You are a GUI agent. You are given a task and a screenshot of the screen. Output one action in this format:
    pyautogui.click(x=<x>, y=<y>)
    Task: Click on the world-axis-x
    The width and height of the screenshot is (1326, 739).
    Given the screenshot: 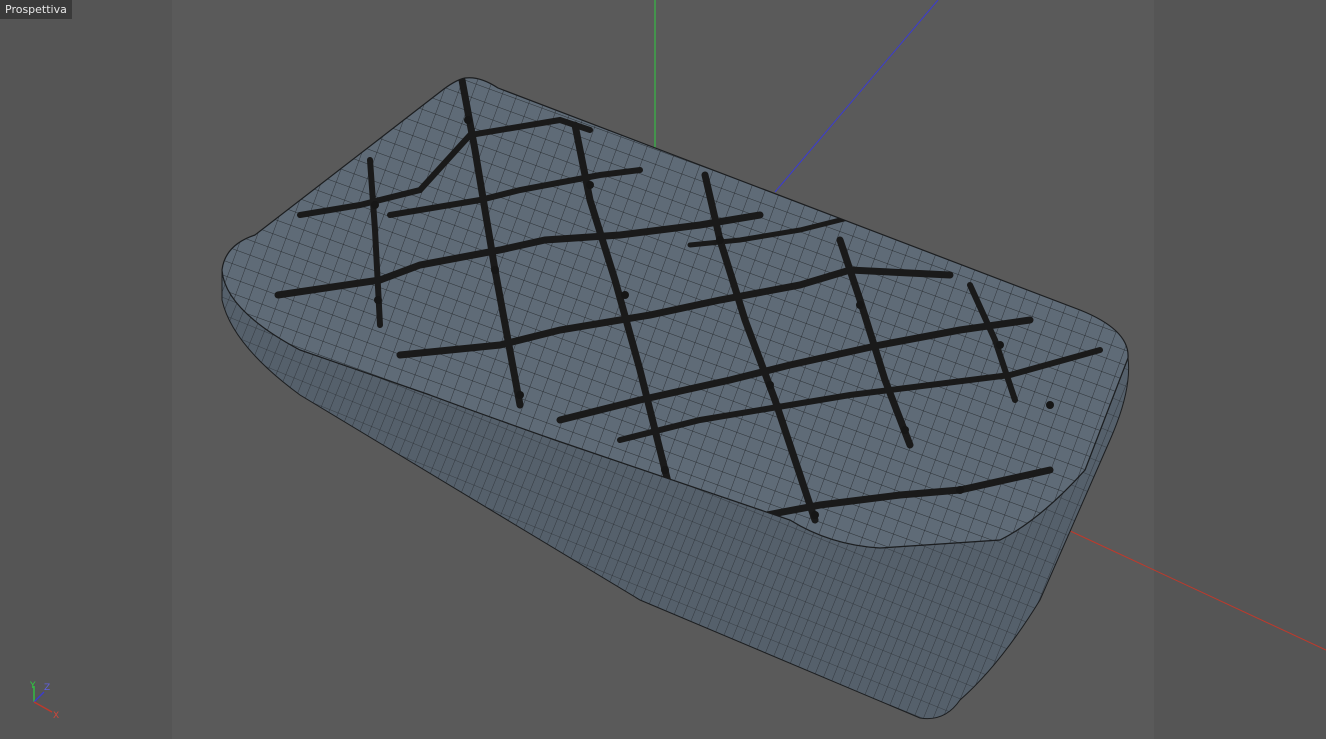 What is the action you would take?
    pyautogui.click(x=1196, y=590)
    